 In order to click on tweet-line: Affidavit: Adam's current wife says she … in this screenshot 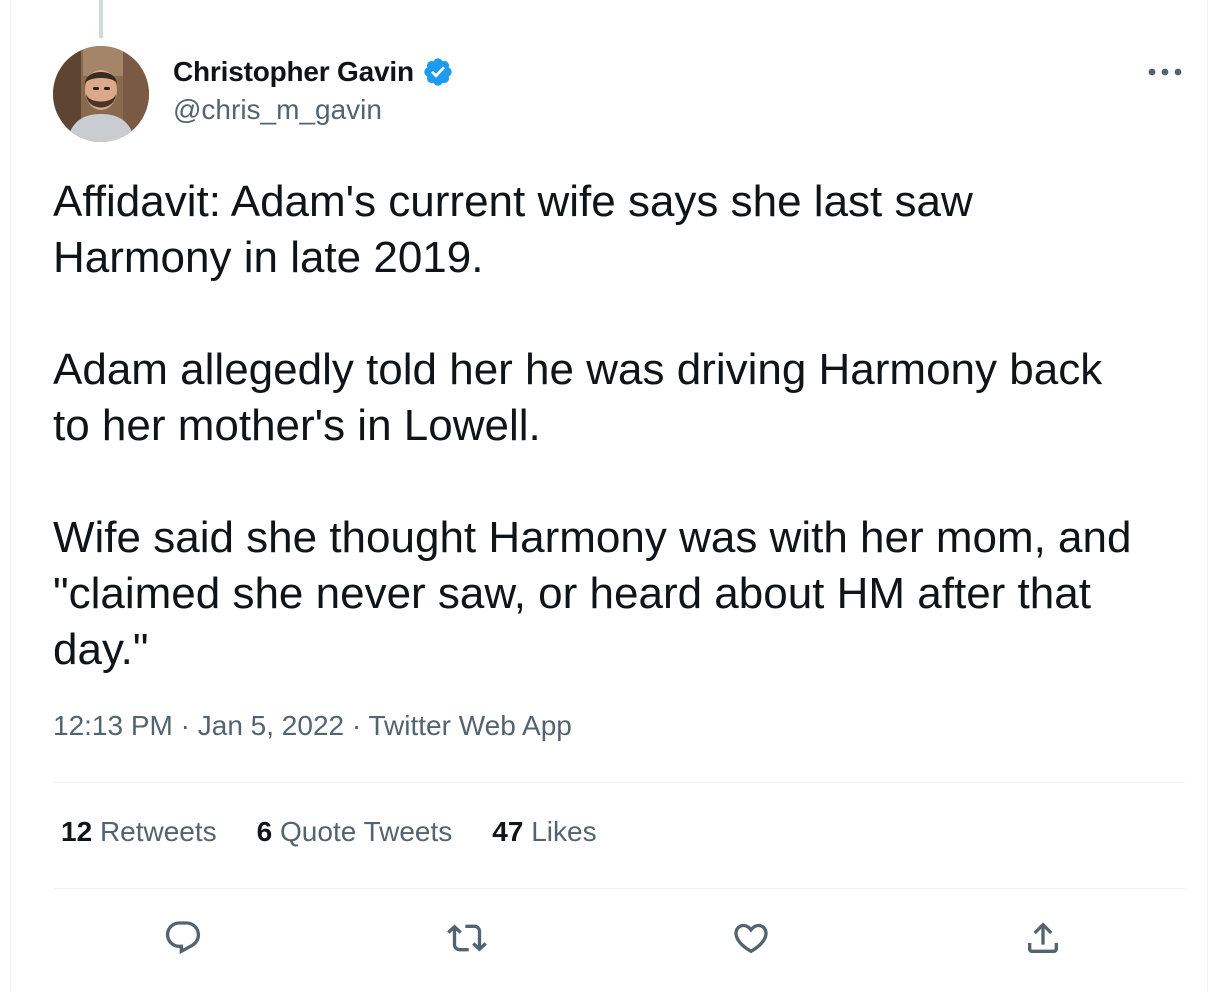, I will do `click(513, 201)`.